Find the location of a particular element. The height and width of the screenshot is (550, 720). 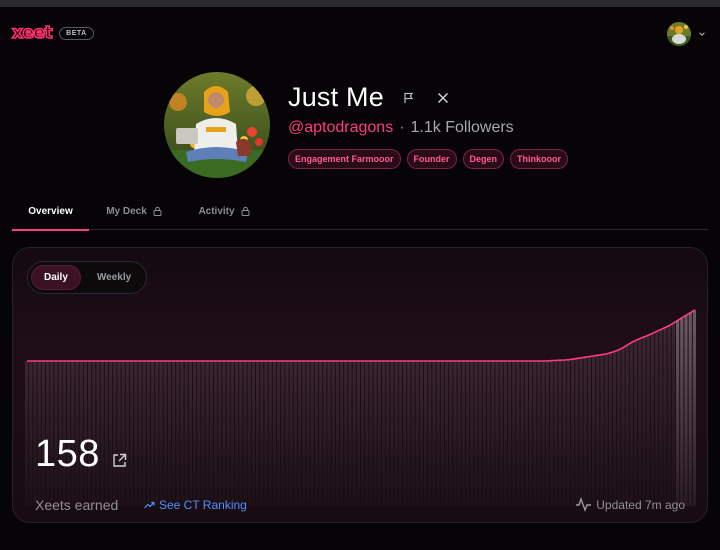

lock-icon is located at coordinates (157, 211).